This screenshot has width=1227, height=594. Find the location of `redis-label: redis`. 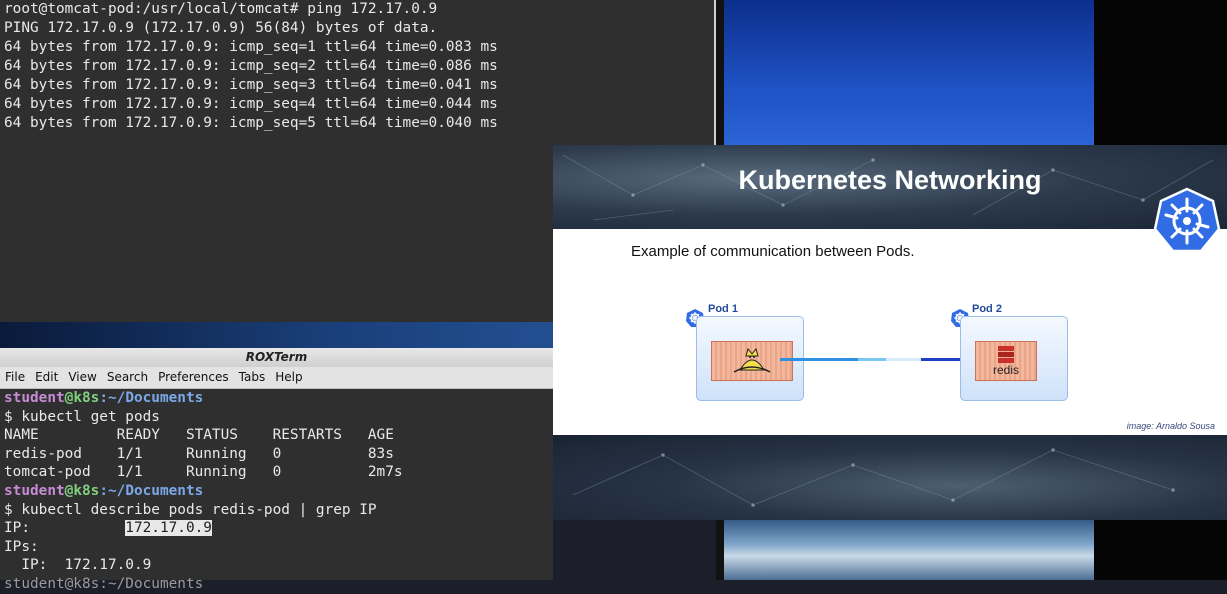

redis-label: redis is located at coordinates (1005, 370).